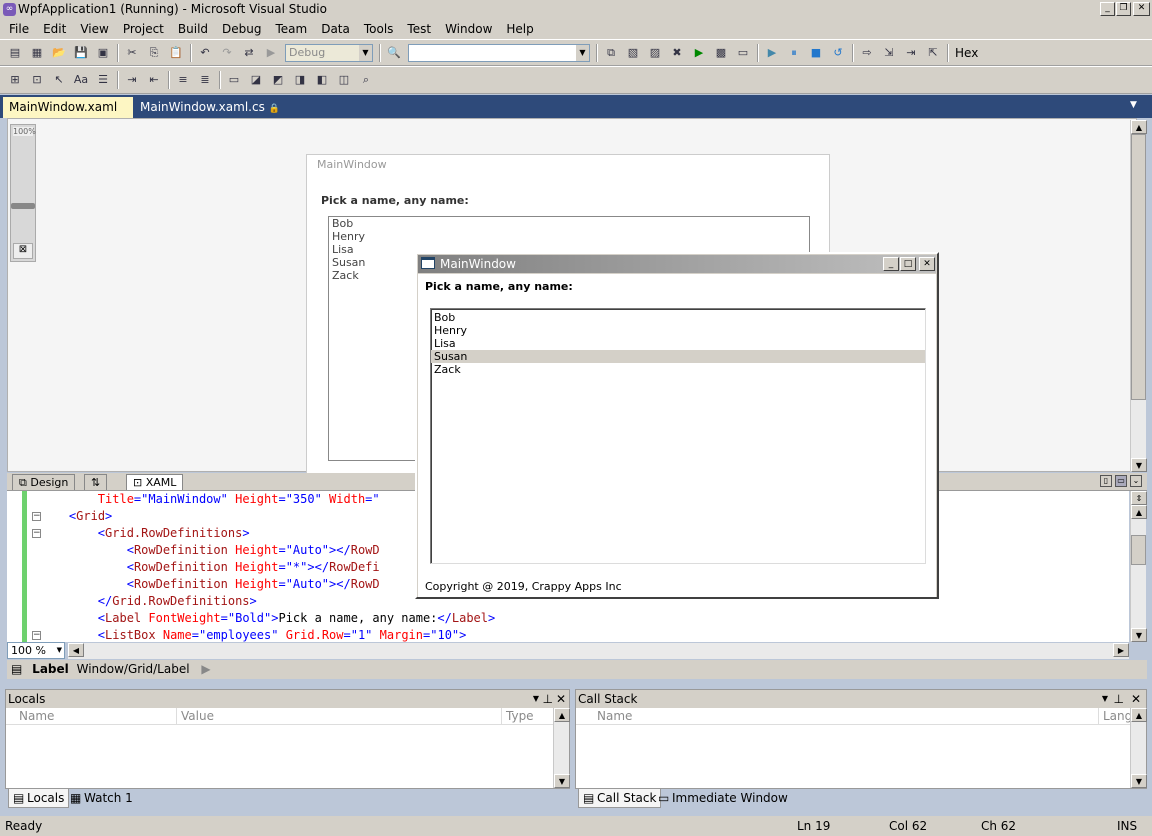 Image resolution: width=1152 pixels, height=836 pixels. What do you see at coordinates (193, 29) in the screenshot?
I see `menu-build: Build` at bounding box center [193, 29].